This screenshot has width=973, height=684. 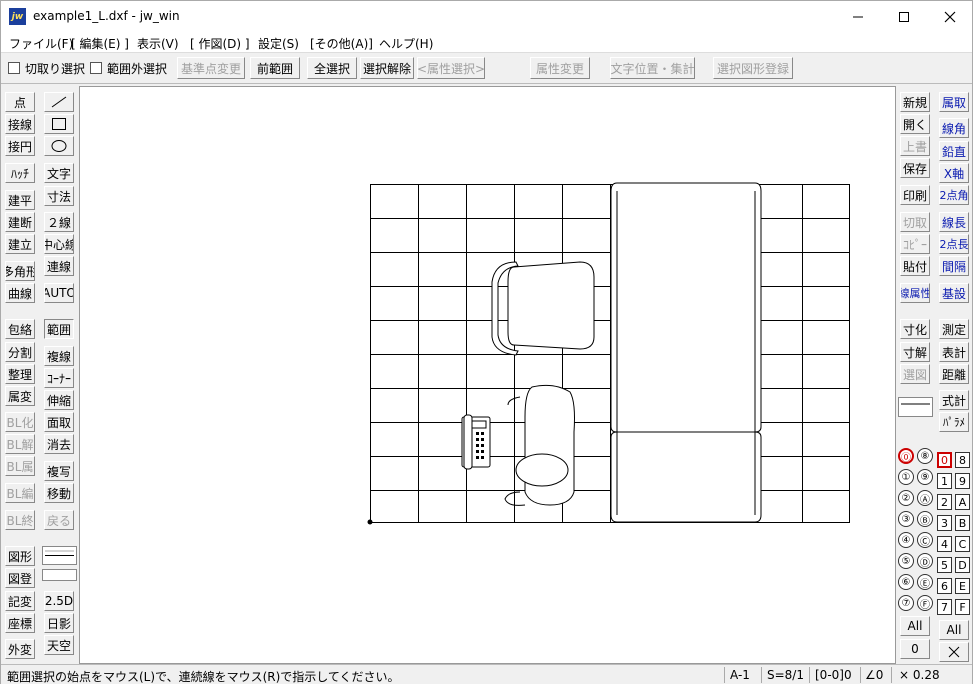 I want to click on tool-paste: 貼付, so click(x=915, y=266).